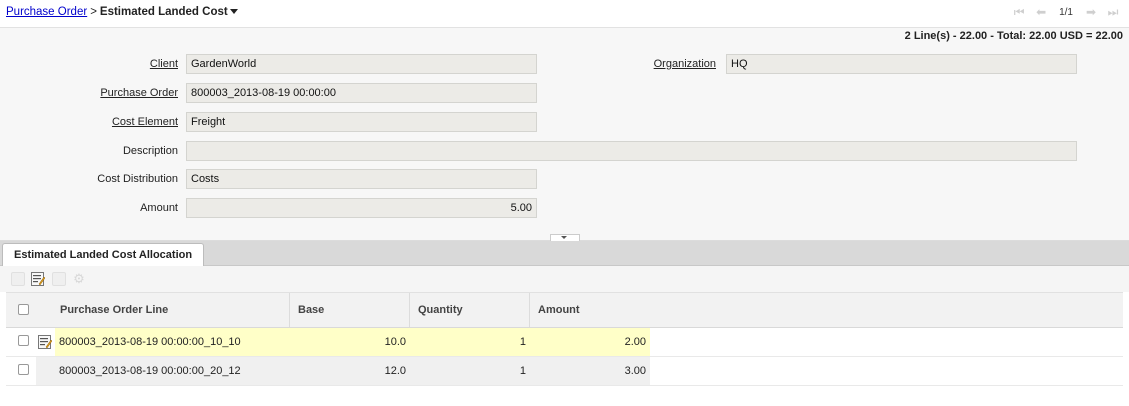 This screenshot has width=1129, height=406. Describe the element at coordinates (361, 208) in the screenshot. I see `amount-field: 5.00` at that location.